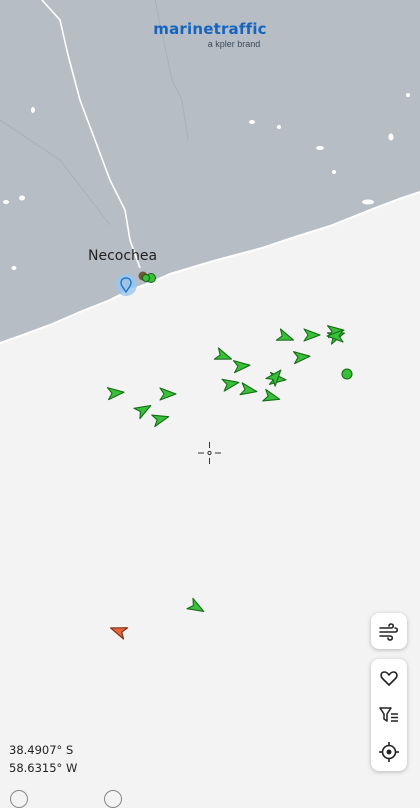 The height and width of the screenshot is (808, 420). What do you see at coordinates (234, 44) in the screenshot?
I see `brand-tagline: a kpler brand` at bounding box center [234, 44].